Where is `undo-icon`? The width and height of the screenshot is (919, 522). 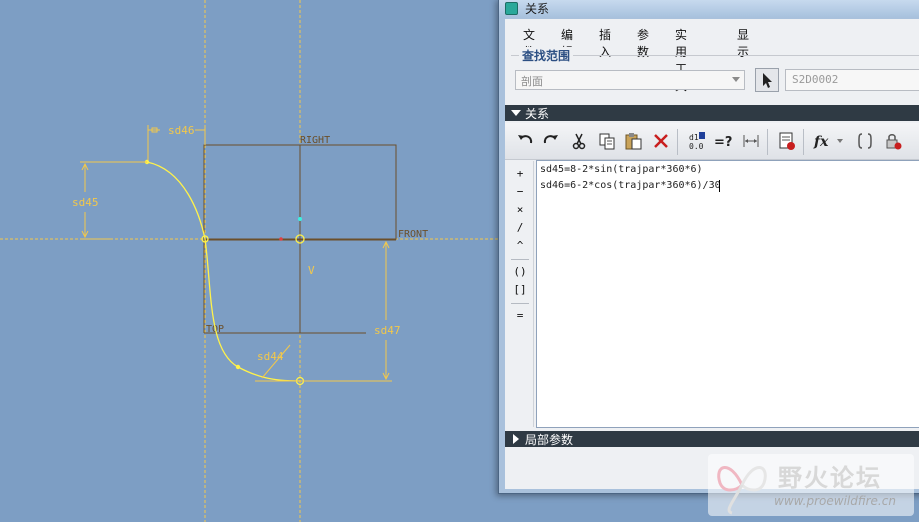
undo-icon is located at coordinates (525, 139).